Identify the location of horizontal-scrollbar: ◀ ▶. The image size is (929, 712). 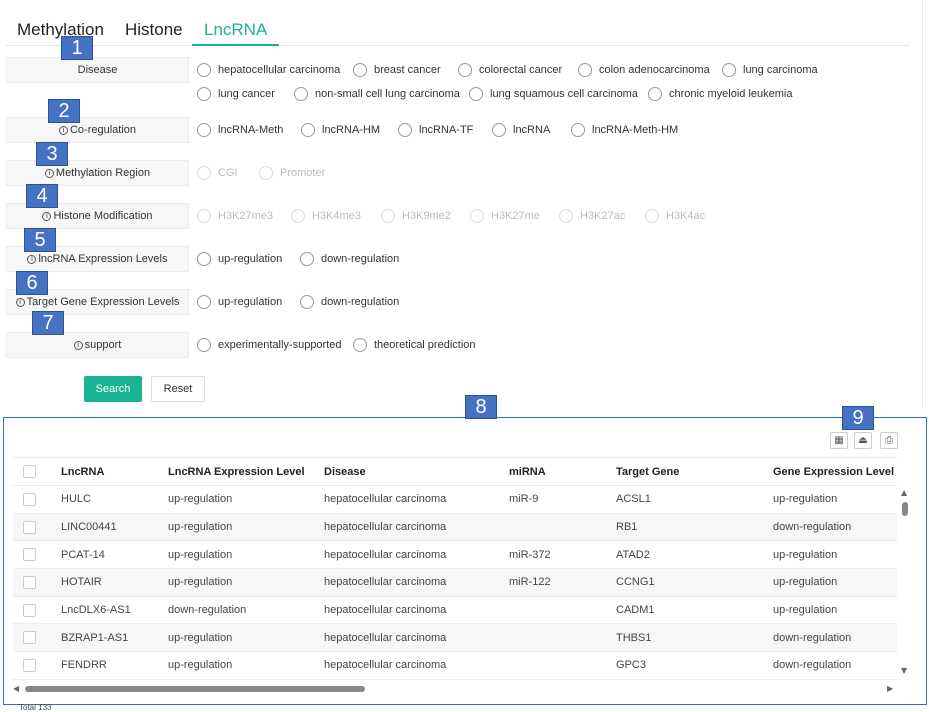
(455, 689).